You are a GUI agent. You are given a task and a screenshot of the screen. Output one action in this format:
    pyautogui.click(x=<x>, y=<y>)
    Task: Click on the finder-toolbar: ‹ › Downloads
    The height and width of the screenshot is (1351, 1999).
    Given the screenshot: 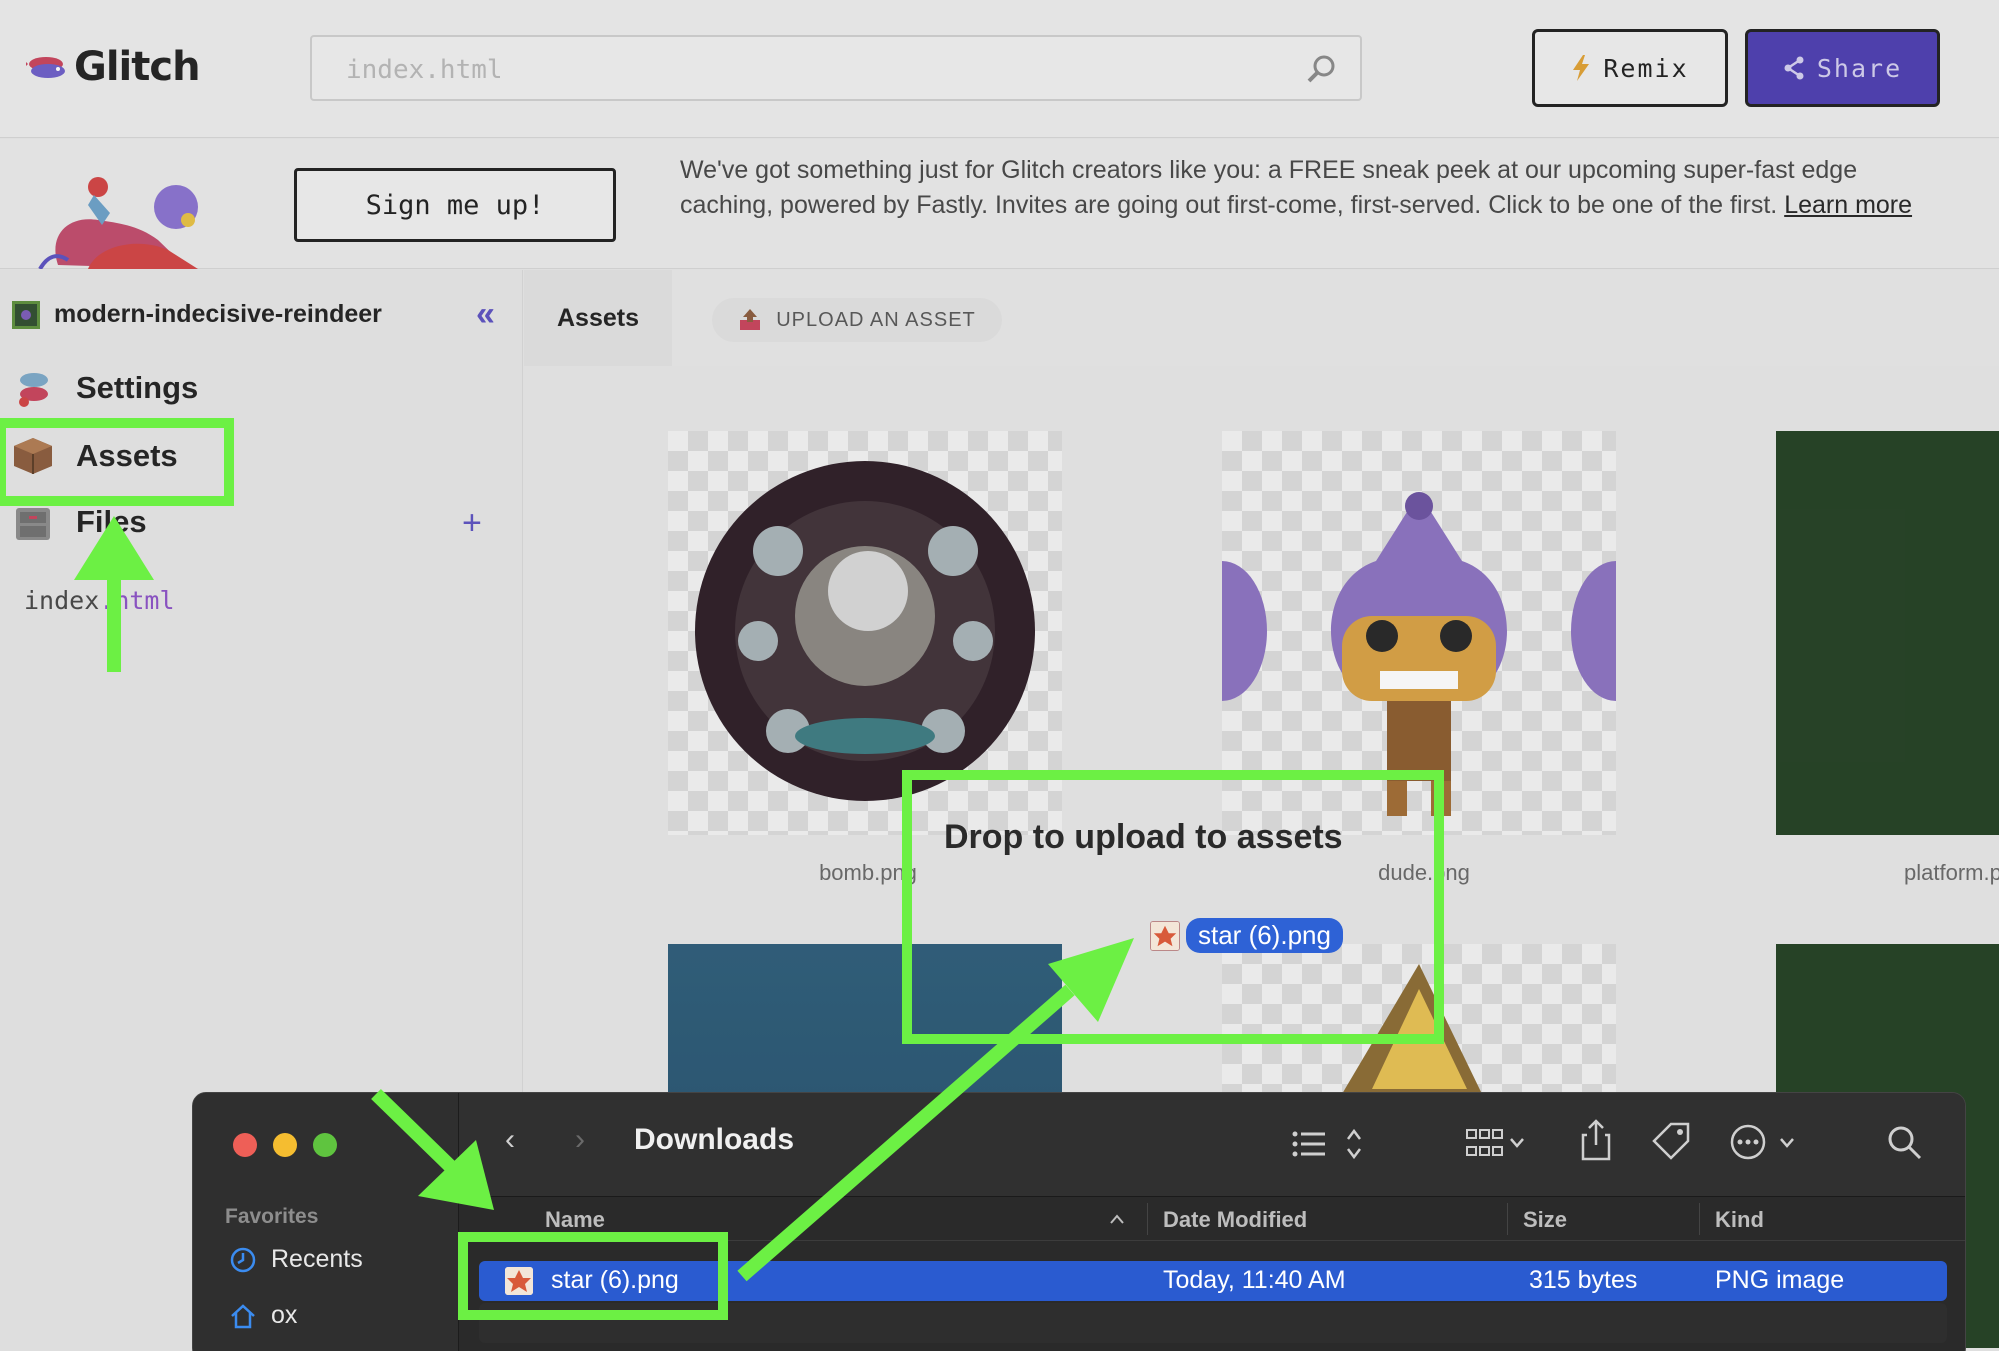 What is the action you would take?
    pyautogui.click(x=1212, y=1145)
    